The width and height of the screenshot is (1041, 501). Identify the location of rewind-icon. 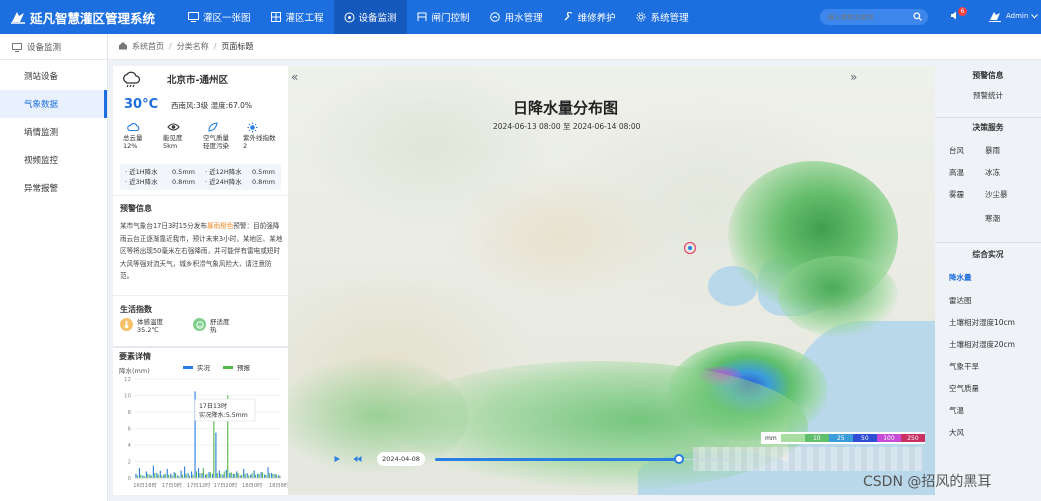
(357, 459).